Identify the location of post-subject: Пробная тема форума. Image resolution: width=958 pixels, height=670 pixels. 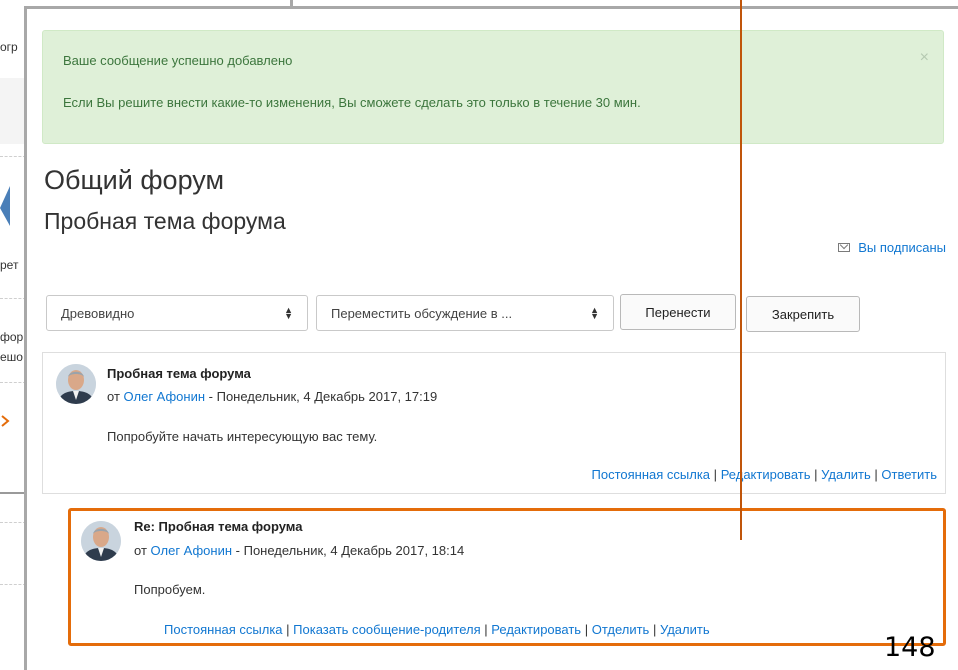
(179, 373).